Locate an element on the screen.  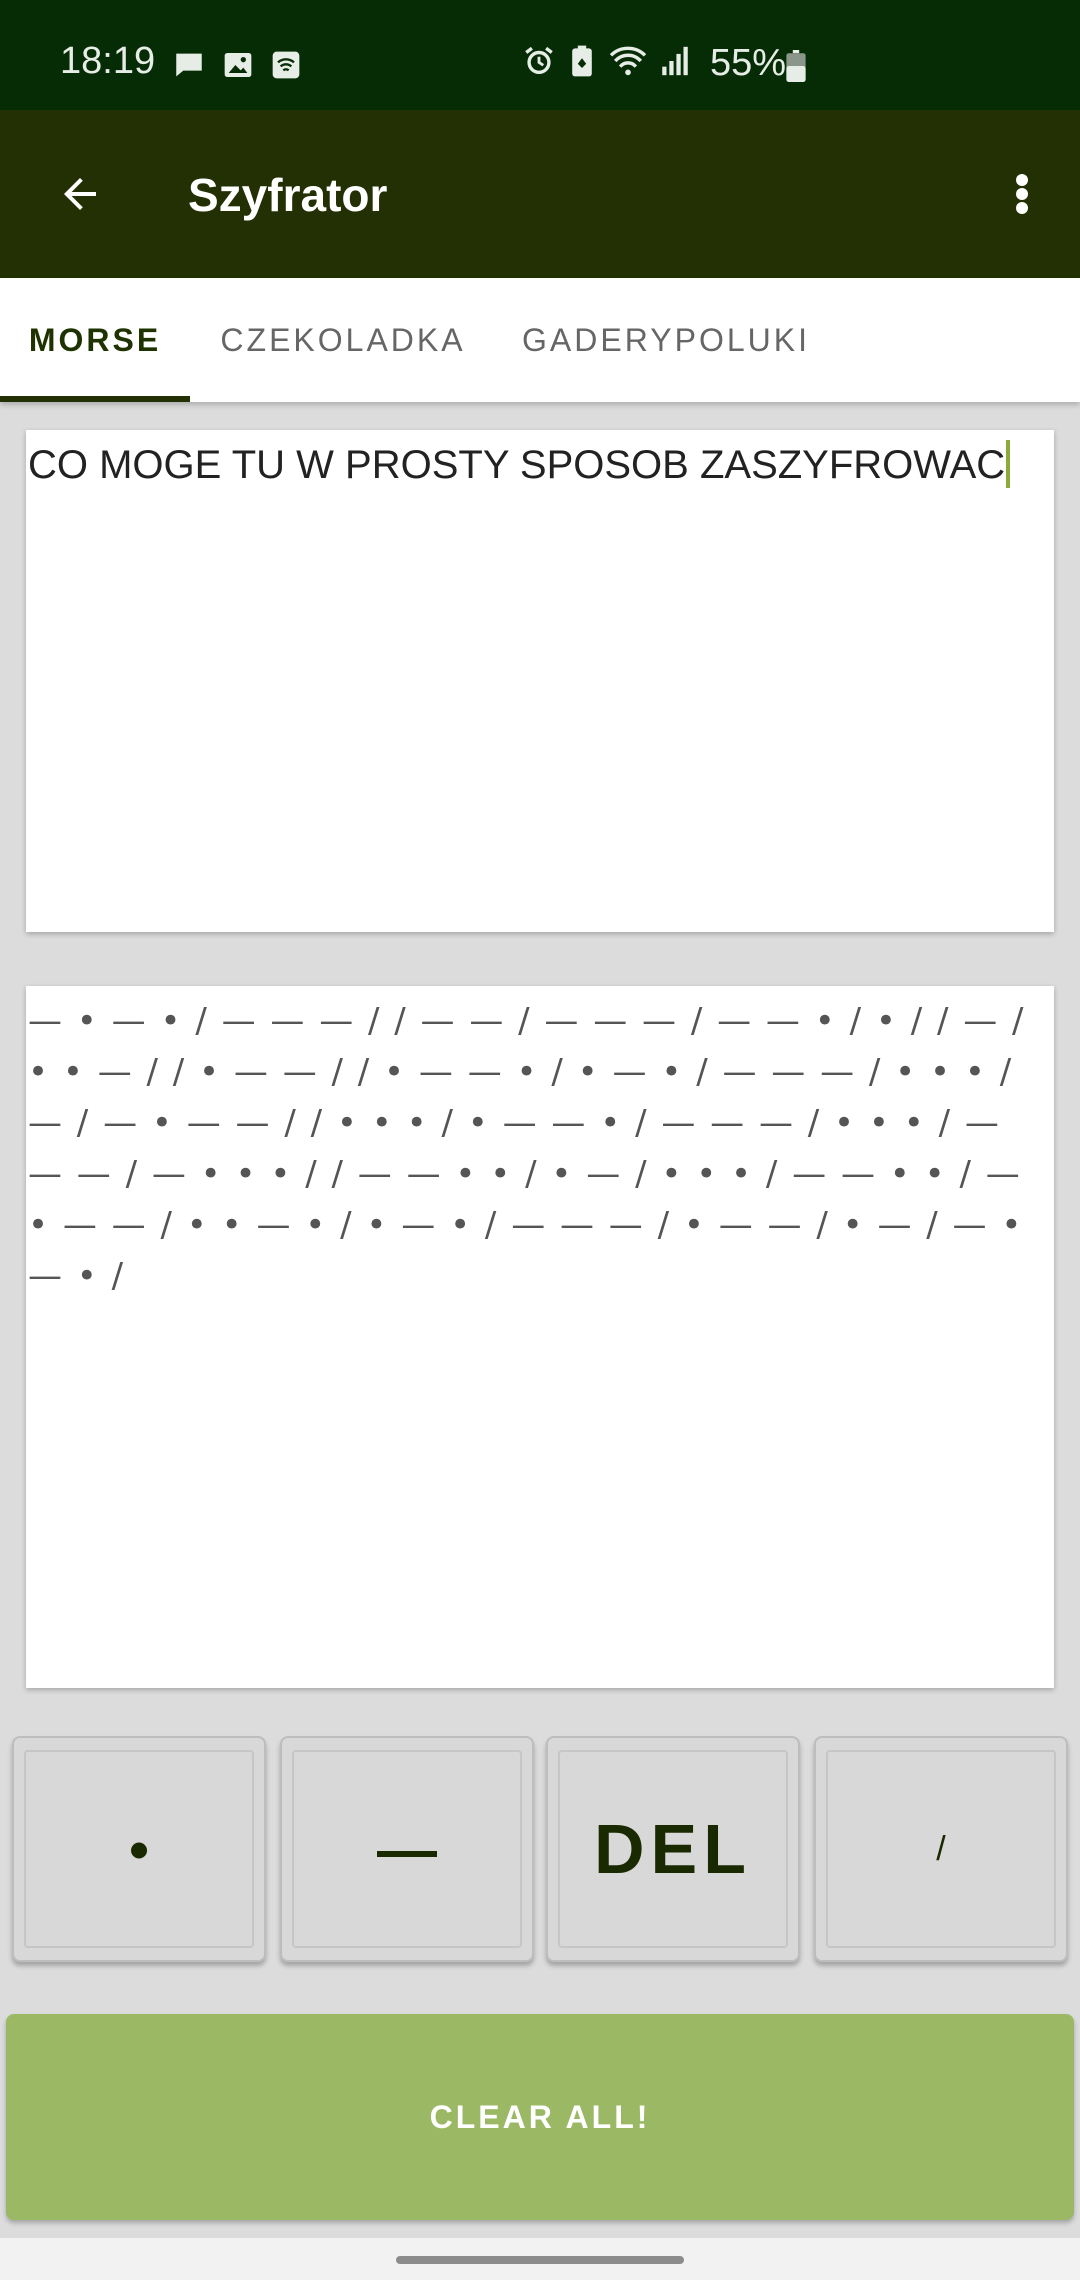
del-key: DEL is located at coordinates (673, 1849).